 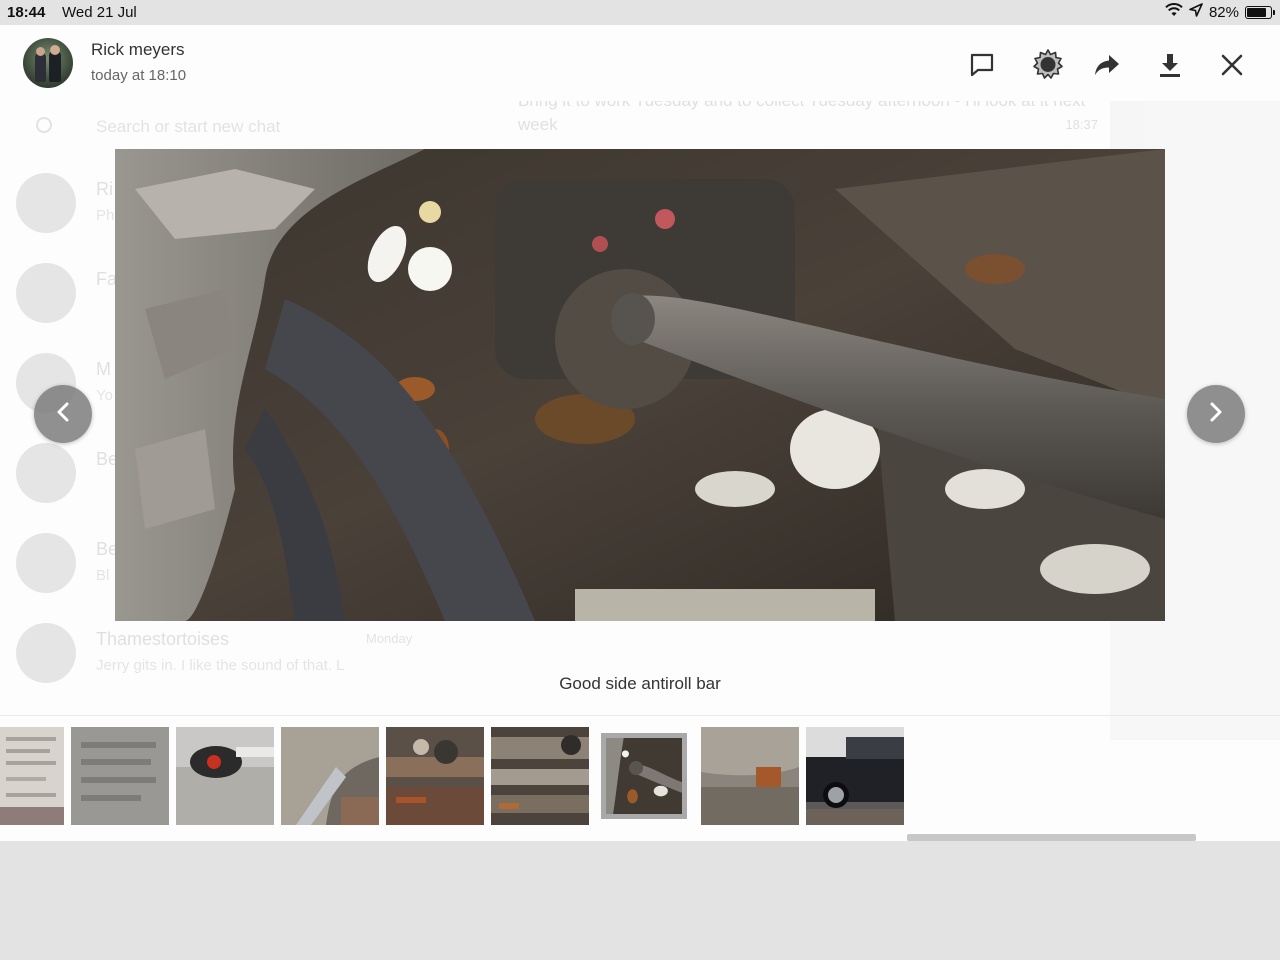 I want to click on thumbnail-selected, so click(x=644, y=776).